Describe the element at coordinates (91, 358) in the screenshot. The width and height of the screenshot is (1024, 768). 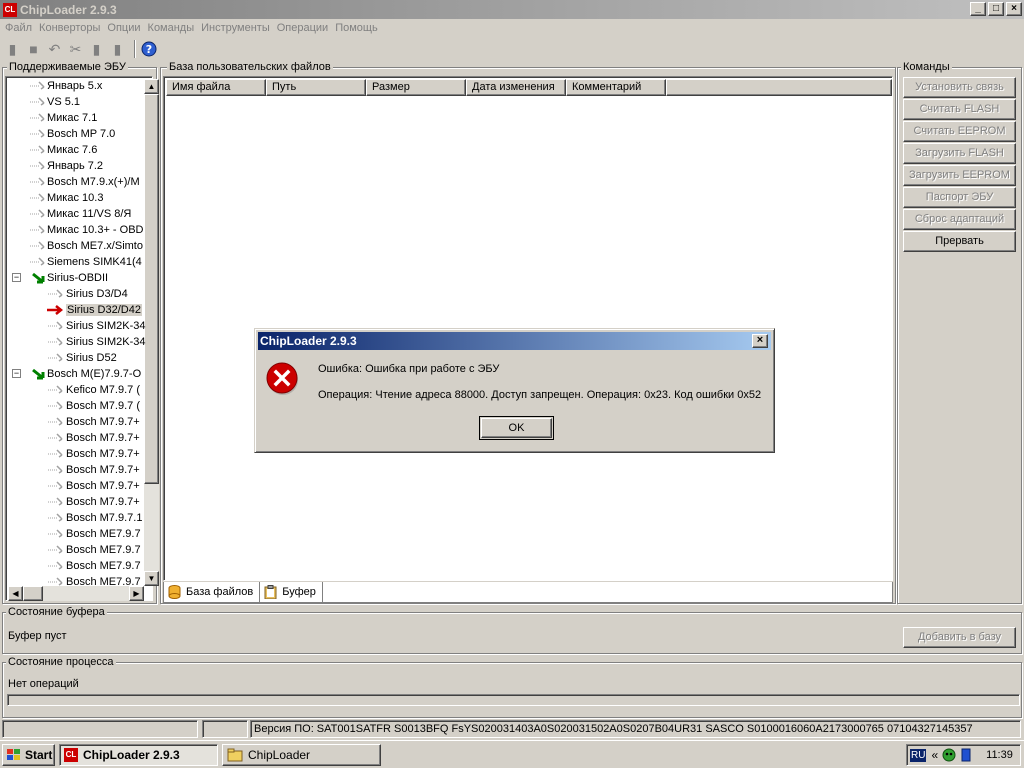
I see `tree-item: Sirius D52` at that location.